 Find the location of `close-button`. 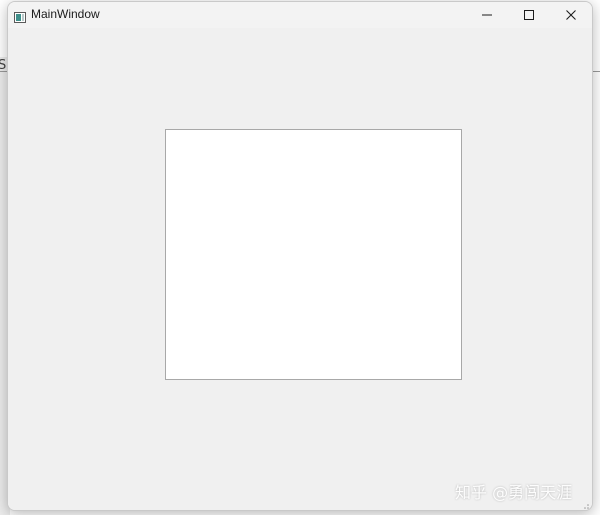

close-button is located at coordinates (571, 15).